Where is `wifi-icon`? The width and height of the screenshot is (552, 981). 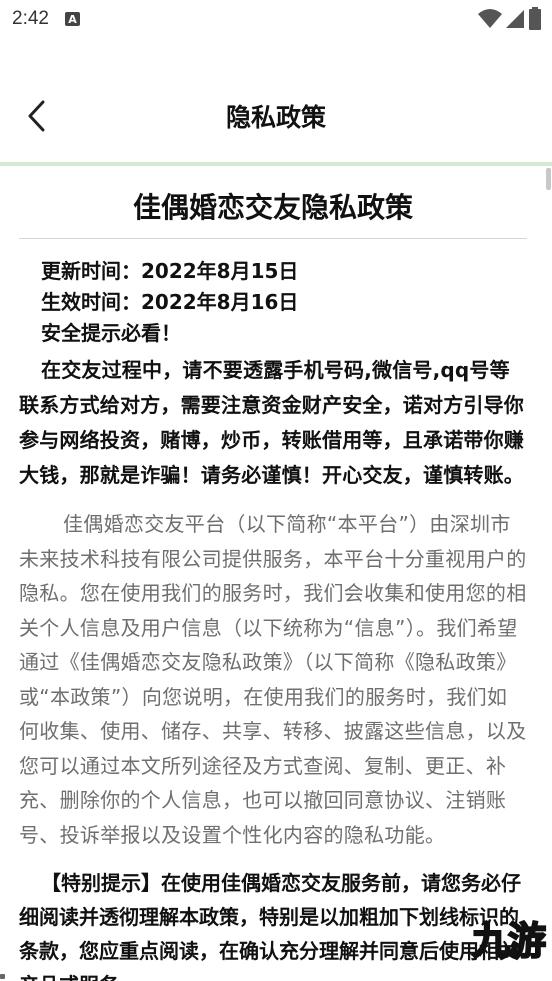 wifi-icon is located at coordinates (490, 18).